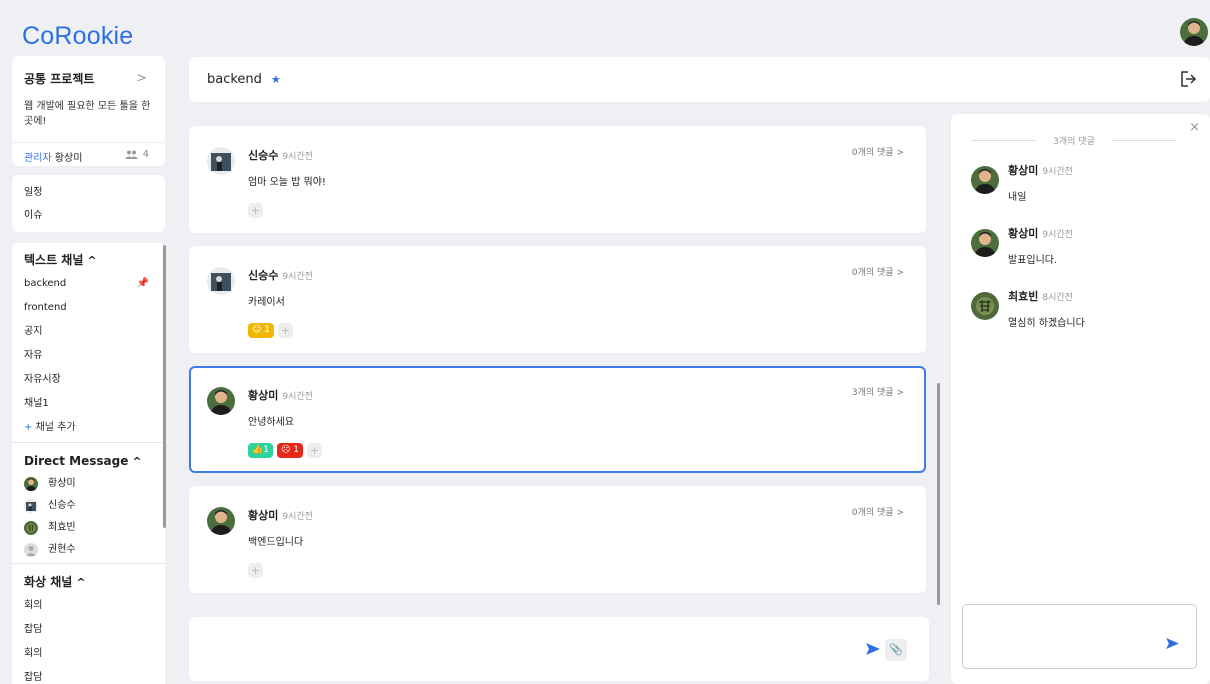  Describe the element at coordinates (271, 422) in the screenshot. I see `message-text: 안녕하세요` at that location.